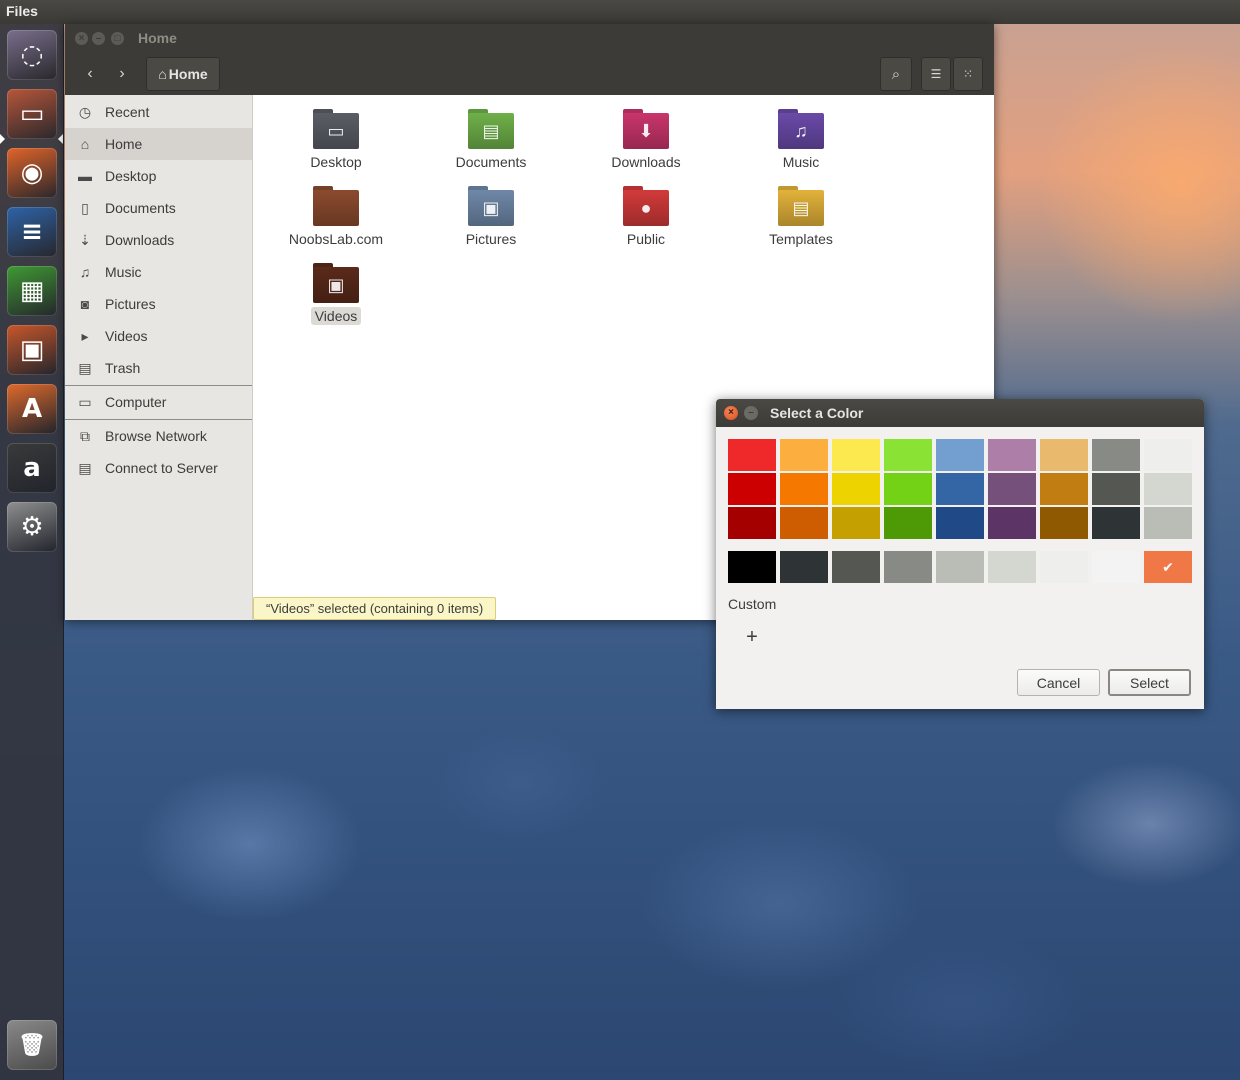  What do you see at coordinates (158, 176) in the screenshot?
I see `sidebar-item-desktop: ▬ Desktop` at bounding box center [158, 176].